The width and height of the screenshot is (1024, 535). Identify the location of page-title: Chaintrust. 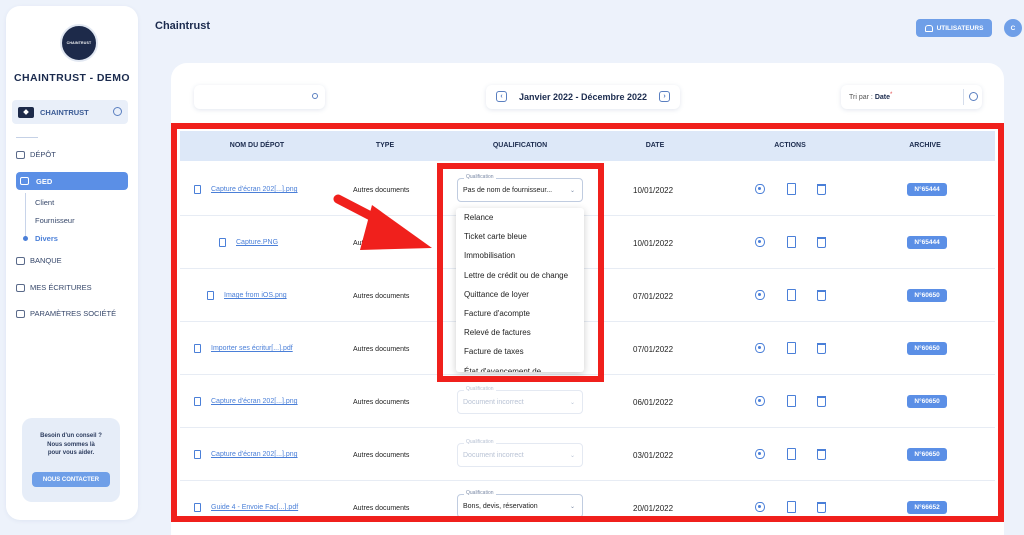
(182, 26).